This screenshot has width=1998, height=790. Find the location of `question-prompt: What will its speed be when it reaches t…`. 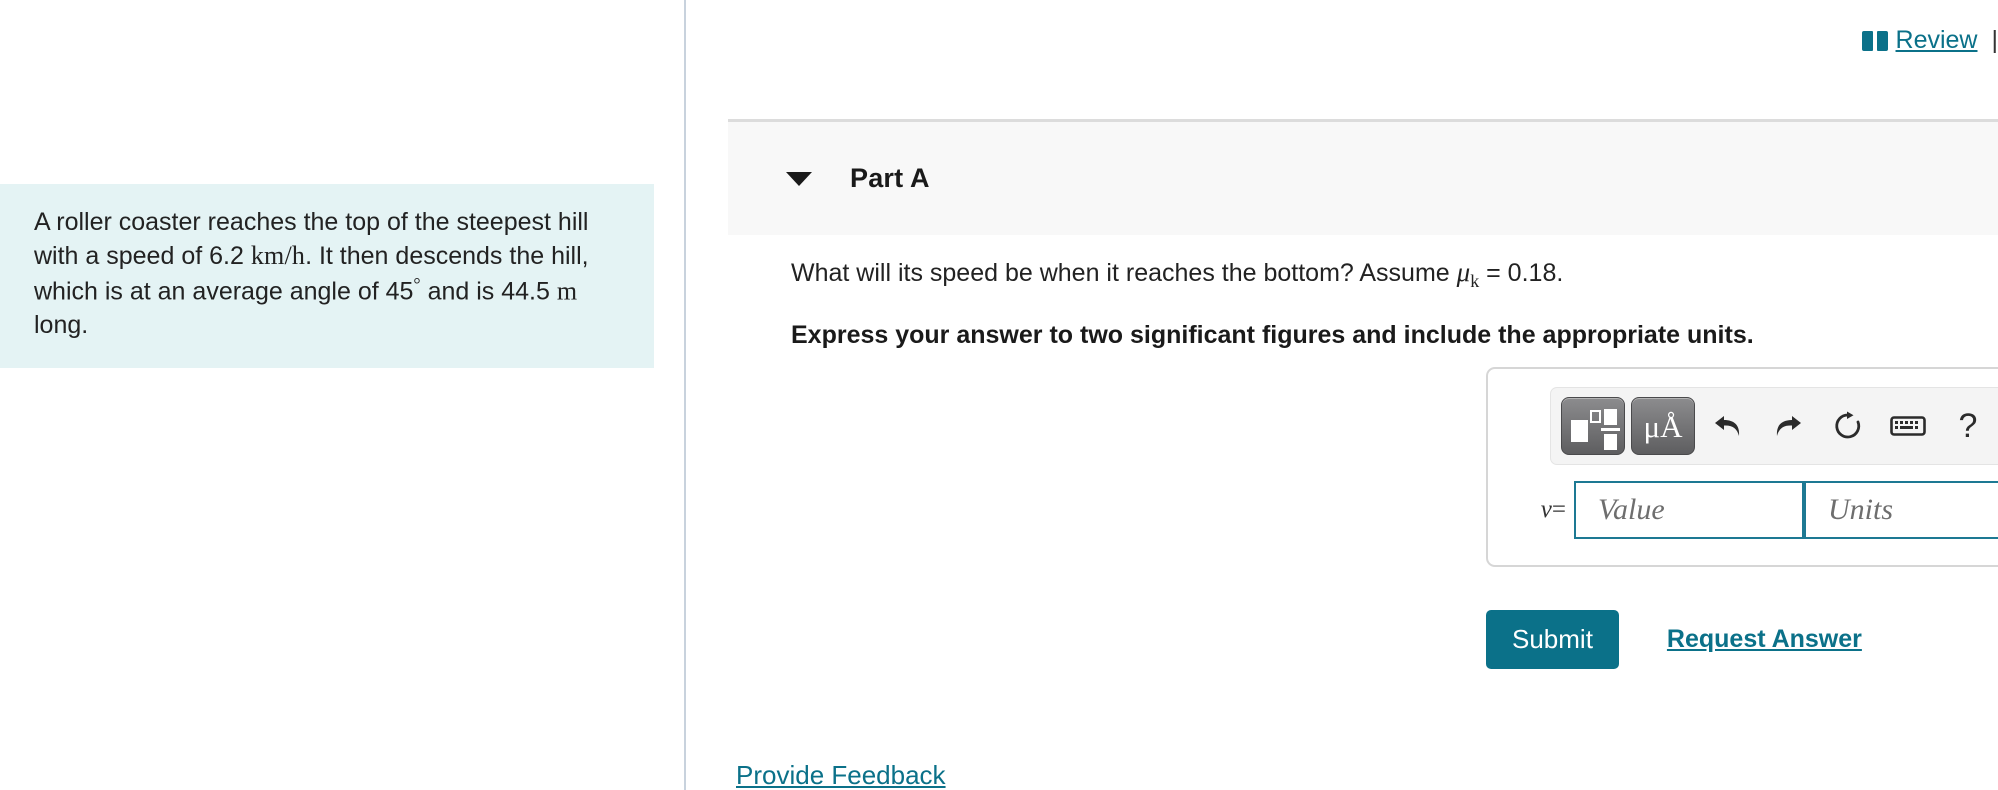

question-prompt: What will its speed be when it reaches t… is located at coordinates (1381, 274).